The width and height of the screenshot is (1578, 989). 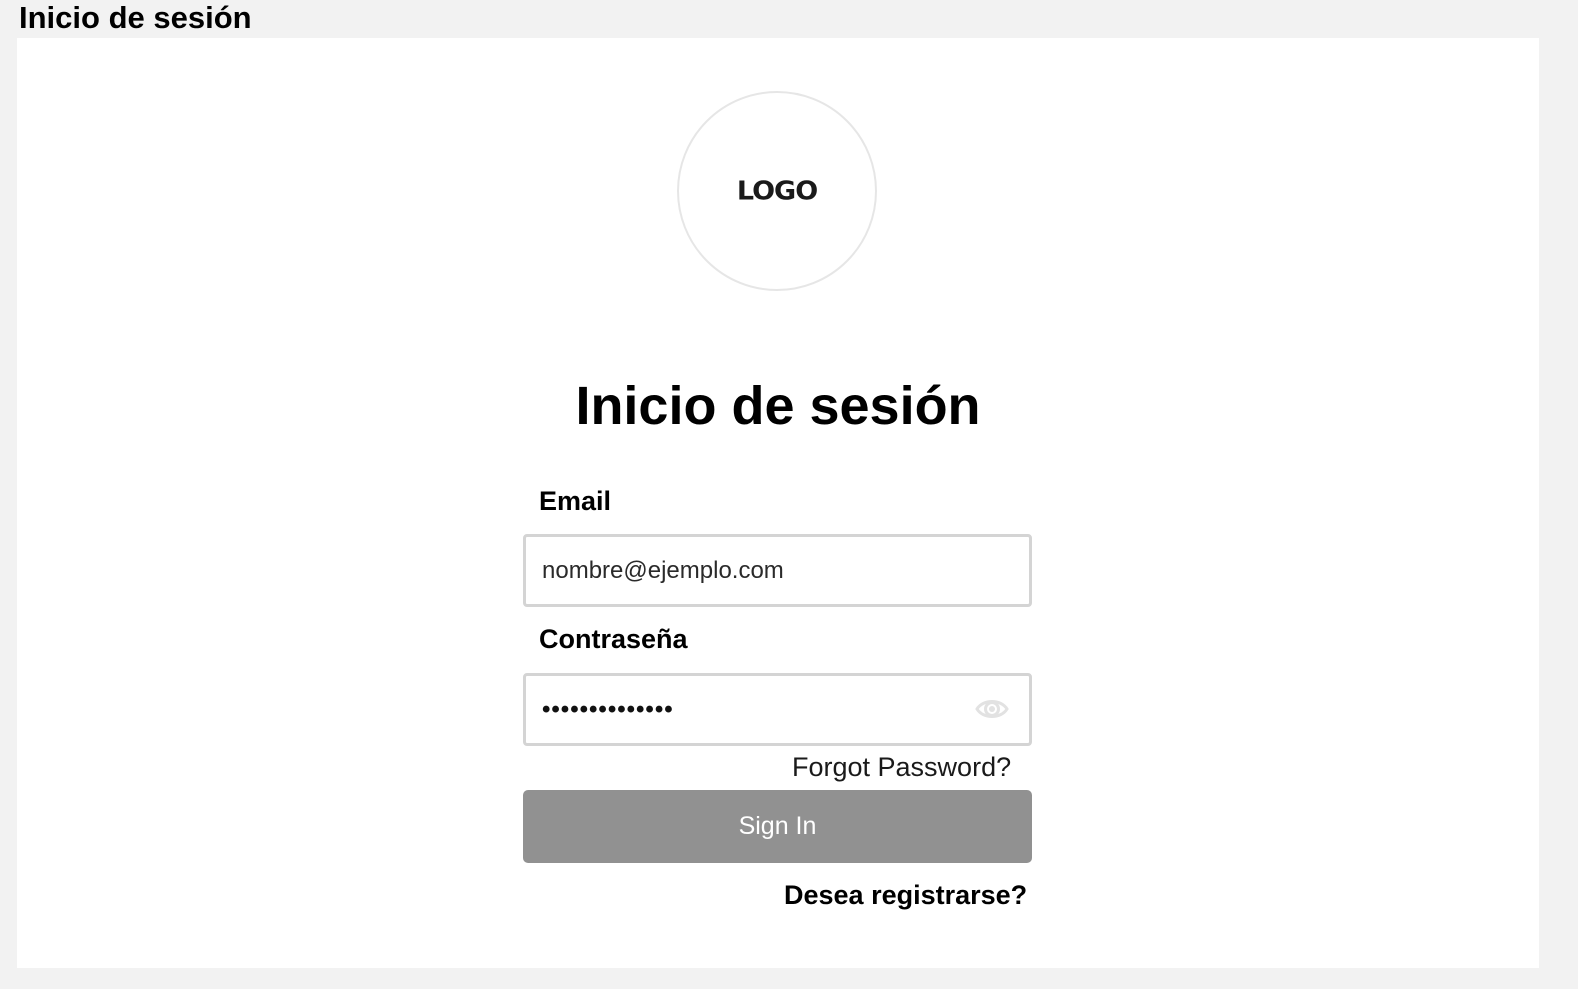 What do you see at coordinates (905, 895) in the screenshot?
I see `register-link: Desea registrarse?` at bounding box center [905, 895].